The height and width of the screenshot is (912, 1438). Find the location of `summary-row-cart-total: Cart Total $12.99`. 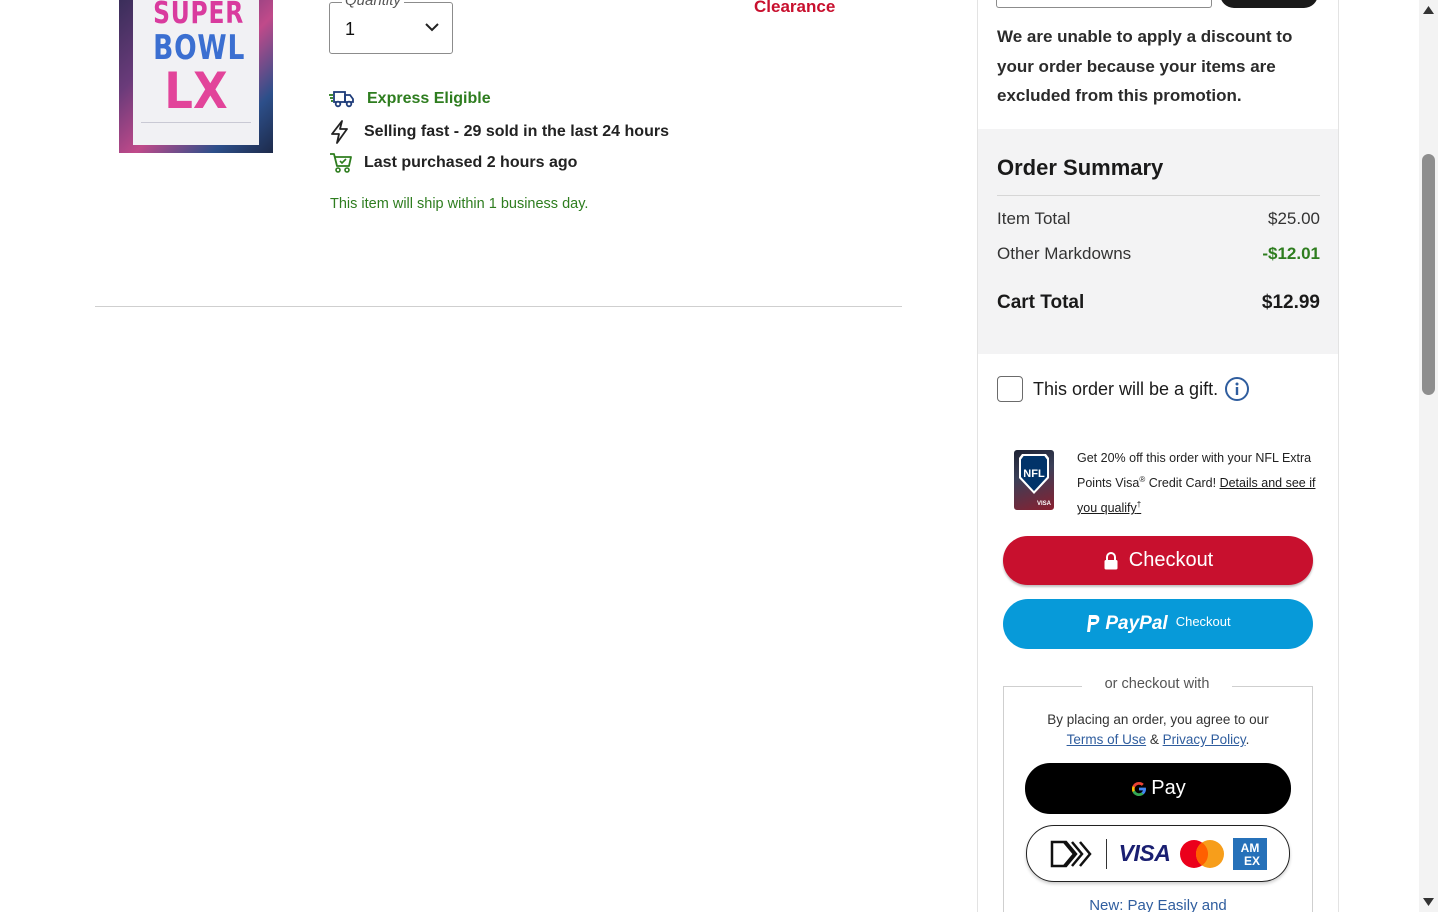

summary-row-cart-total: Cart Total $12.99 is located at coordinates (1158, 303).